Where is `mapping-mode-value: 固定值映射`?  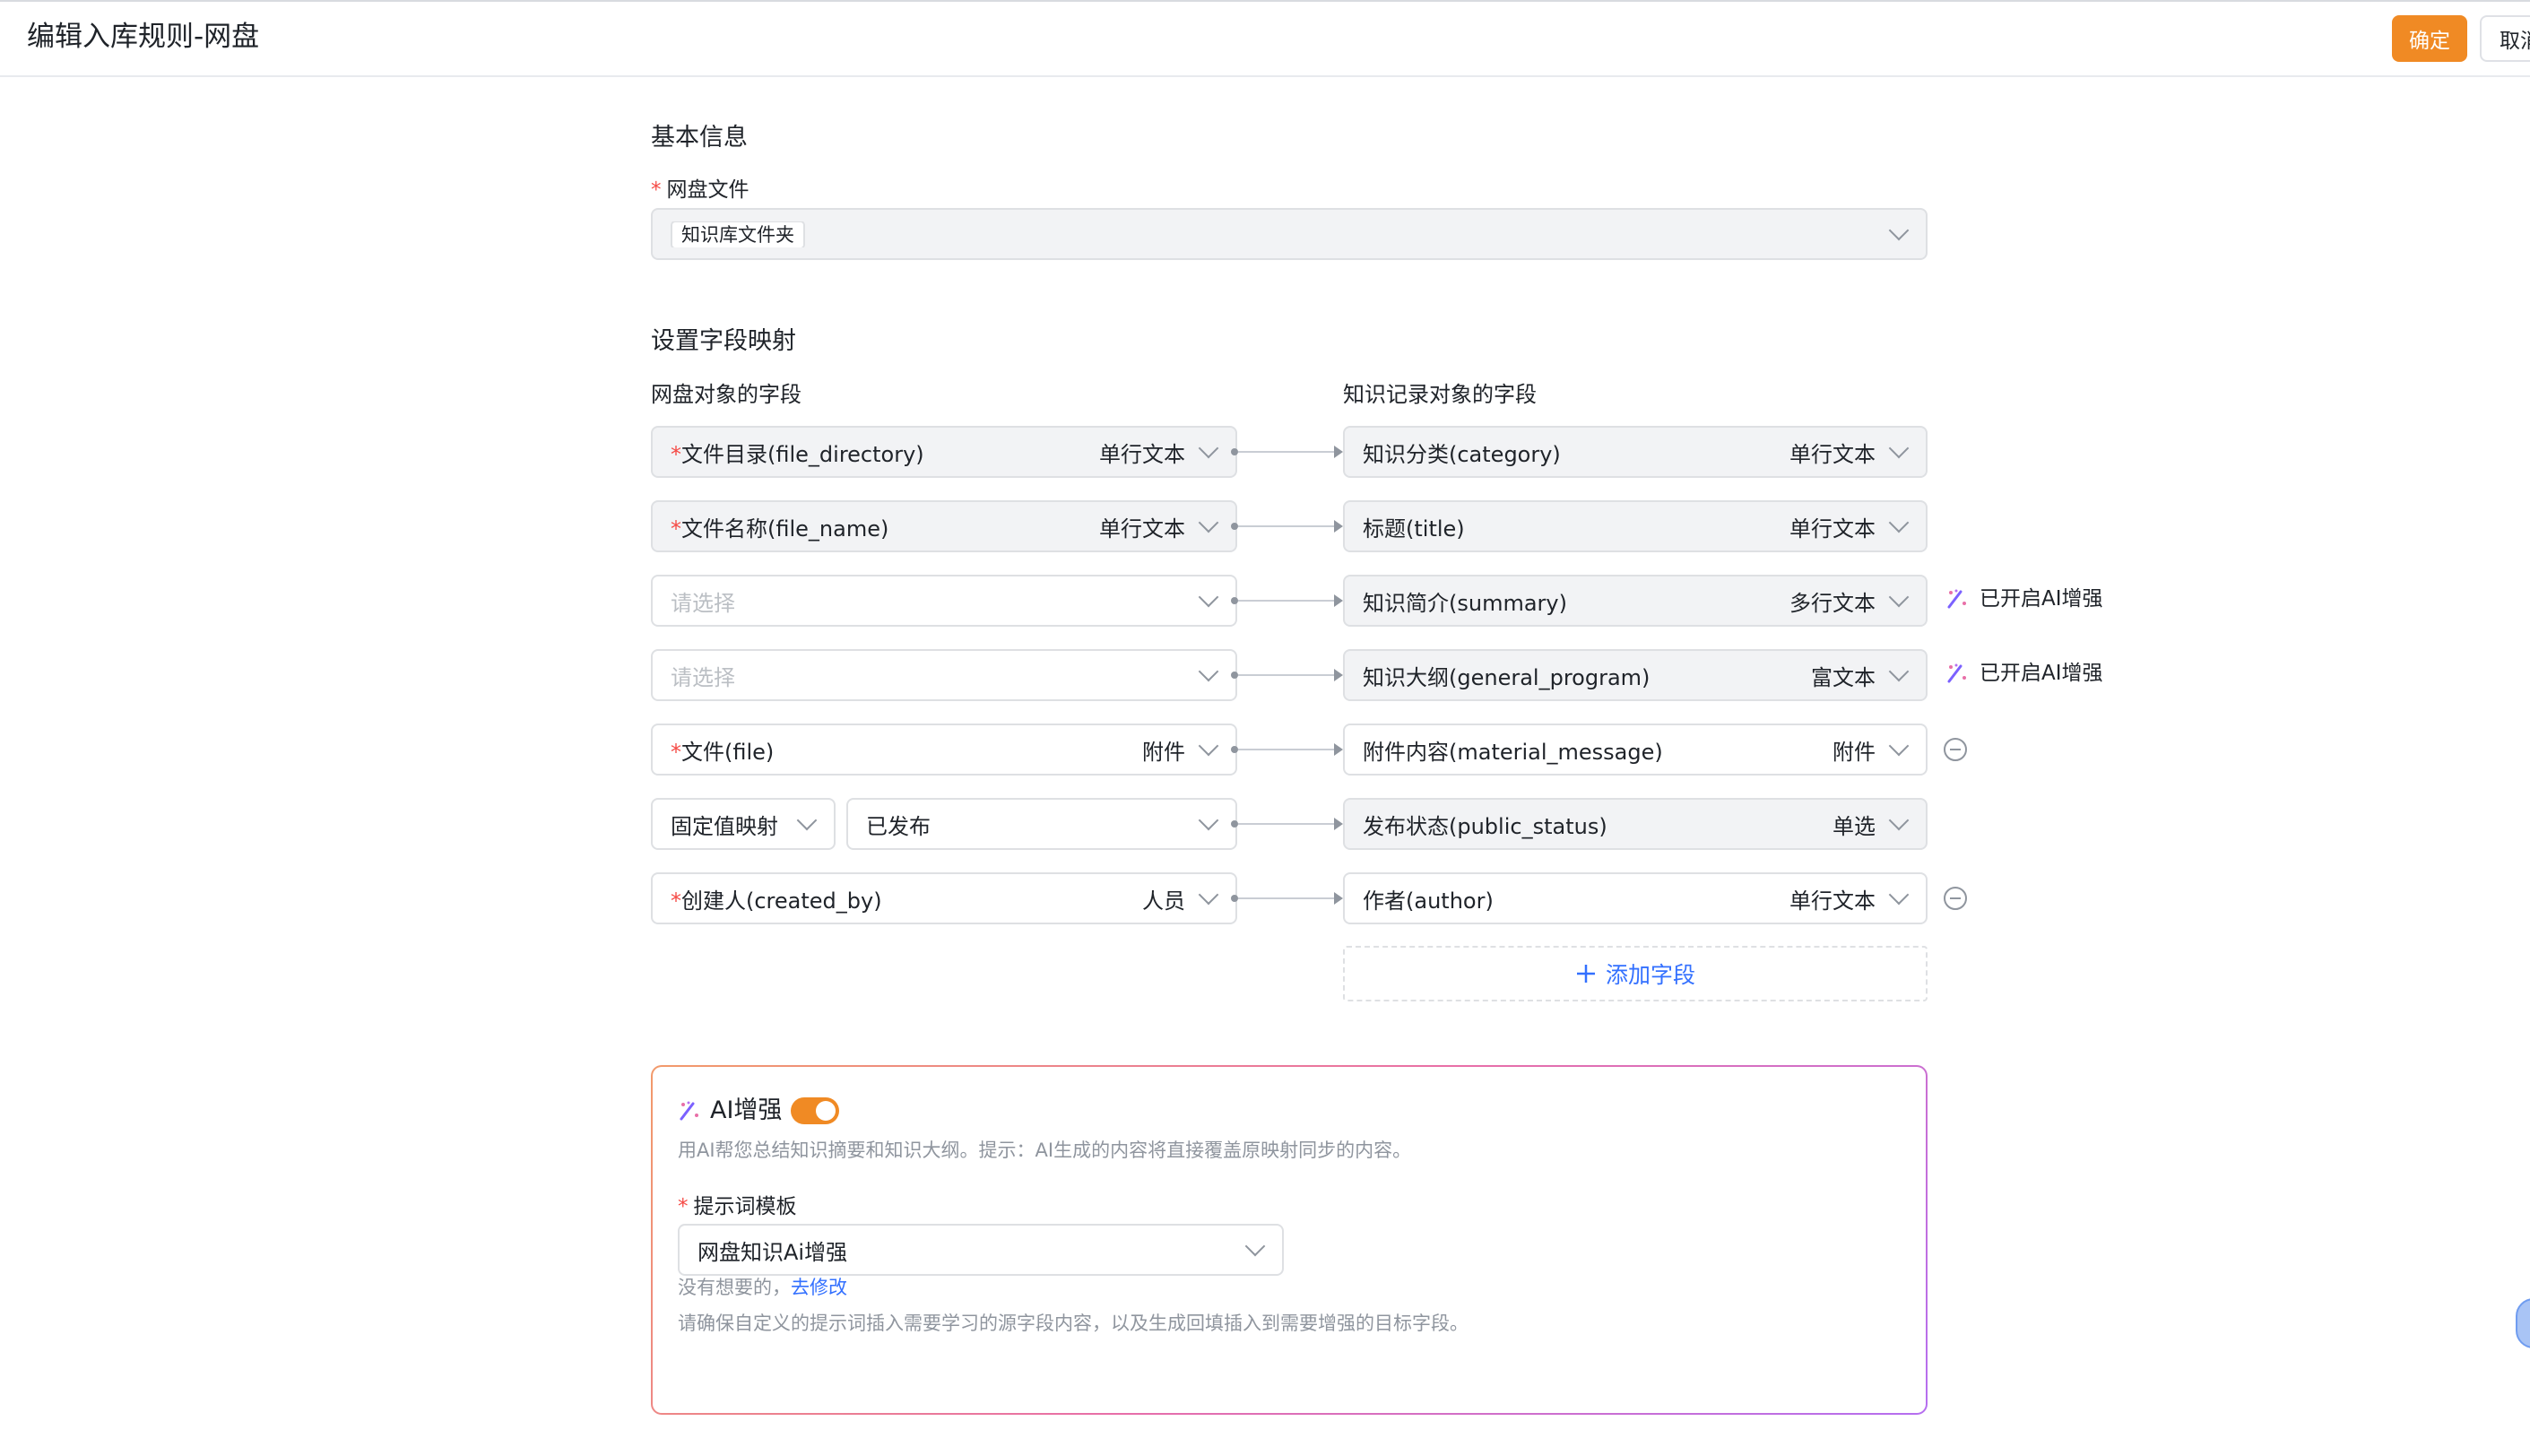
mapping-mode-value: 固定值映射 is located at coordinates (724, 826).